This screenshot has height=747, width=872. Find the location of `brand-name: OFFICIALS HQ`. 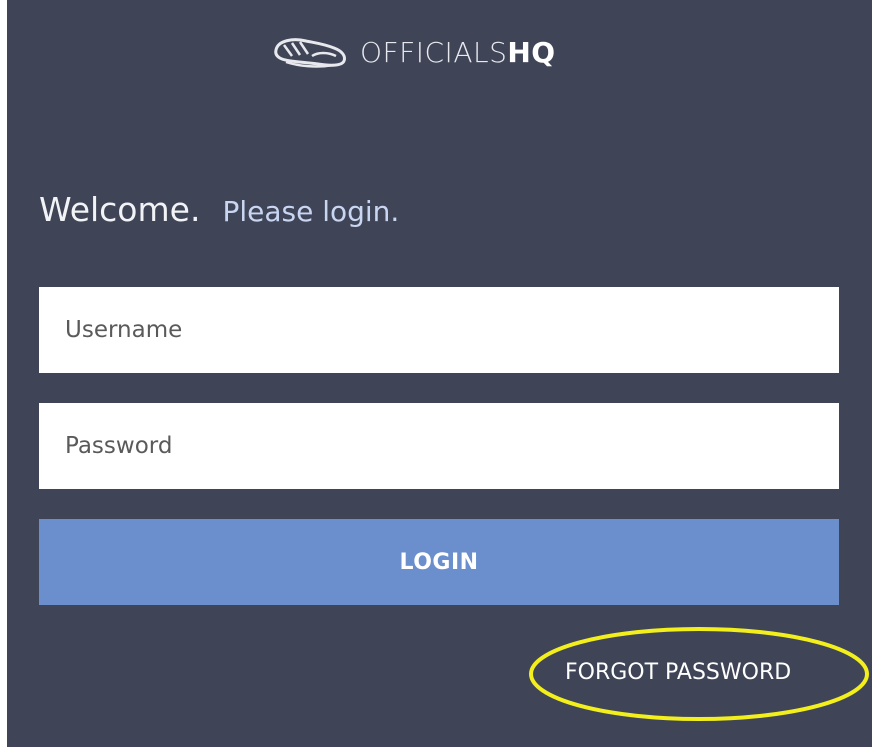

brand-name: OFFICIALS HQ is located at coordinates (458, 52).